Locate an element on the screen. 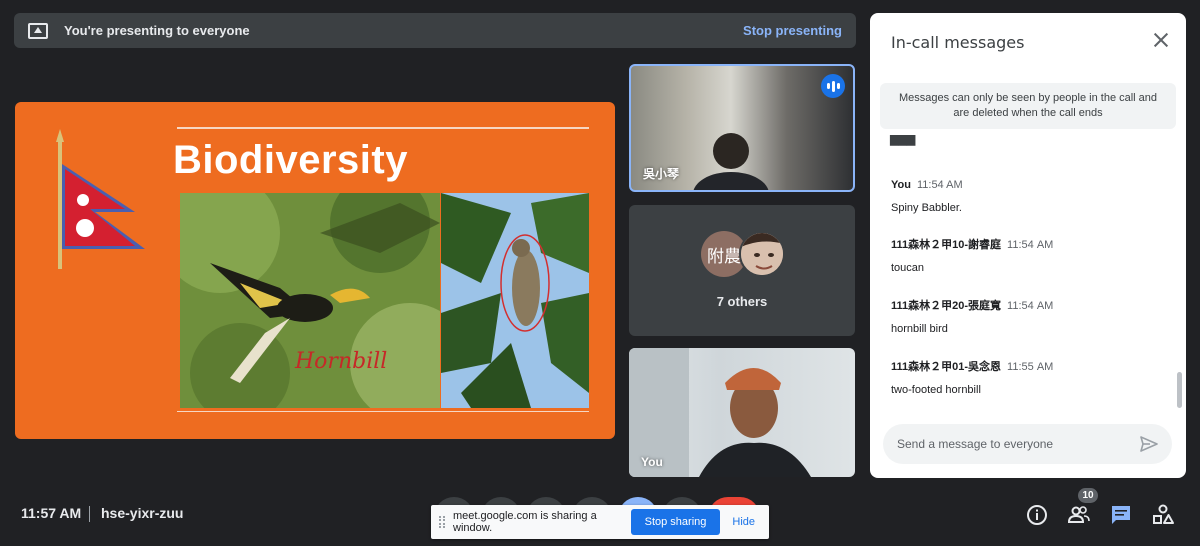 This screenshot has height=546, width=1200. avatar-stack: 附農 is located at coordinates (746, 254).